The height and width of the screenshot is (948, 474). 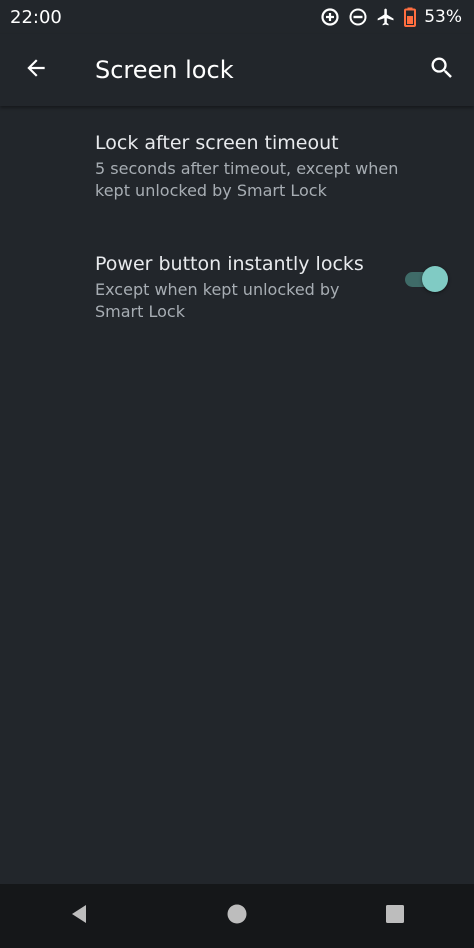 What do you see at coordinates (435, 279) in the screenshot?
I see `toggle-thumb` at bounding box center [435, 279].